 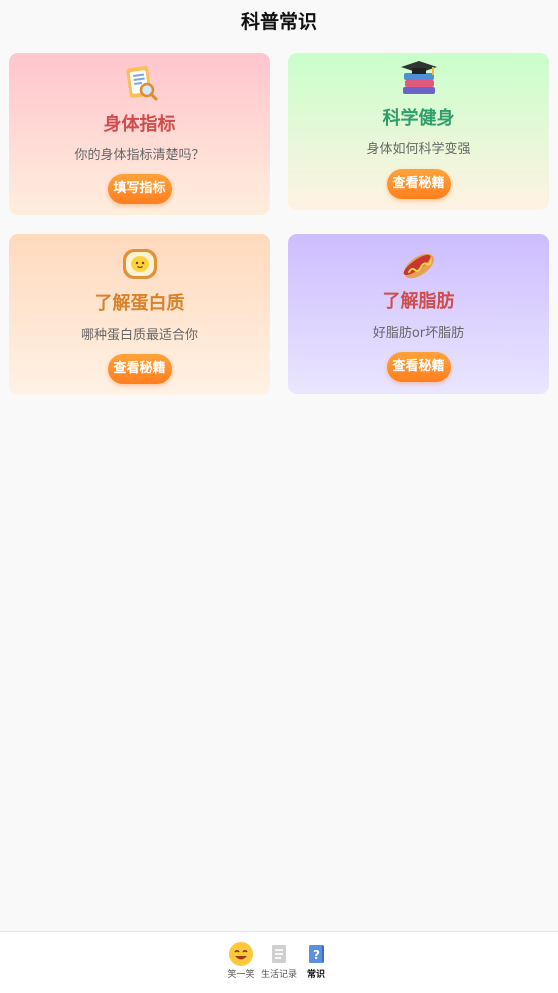 I want to click on card-subtitle: 你的身体指标清楚吗？, so click(x=139, y=155).